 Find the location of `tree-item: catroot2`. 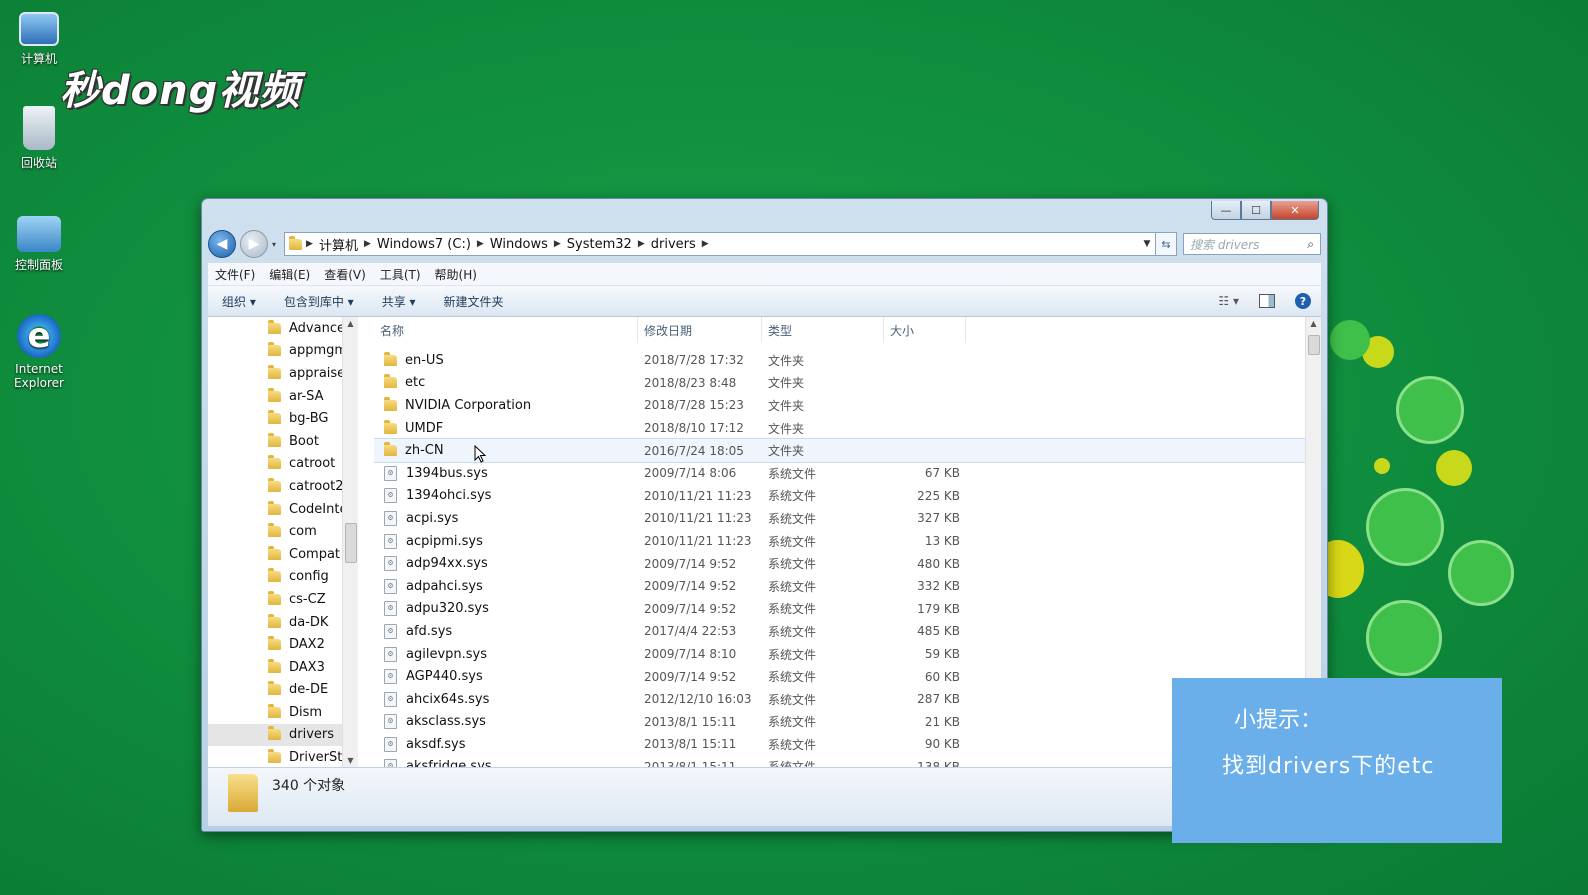

tree-item: catroot2 is located at coordinates (283, 486).